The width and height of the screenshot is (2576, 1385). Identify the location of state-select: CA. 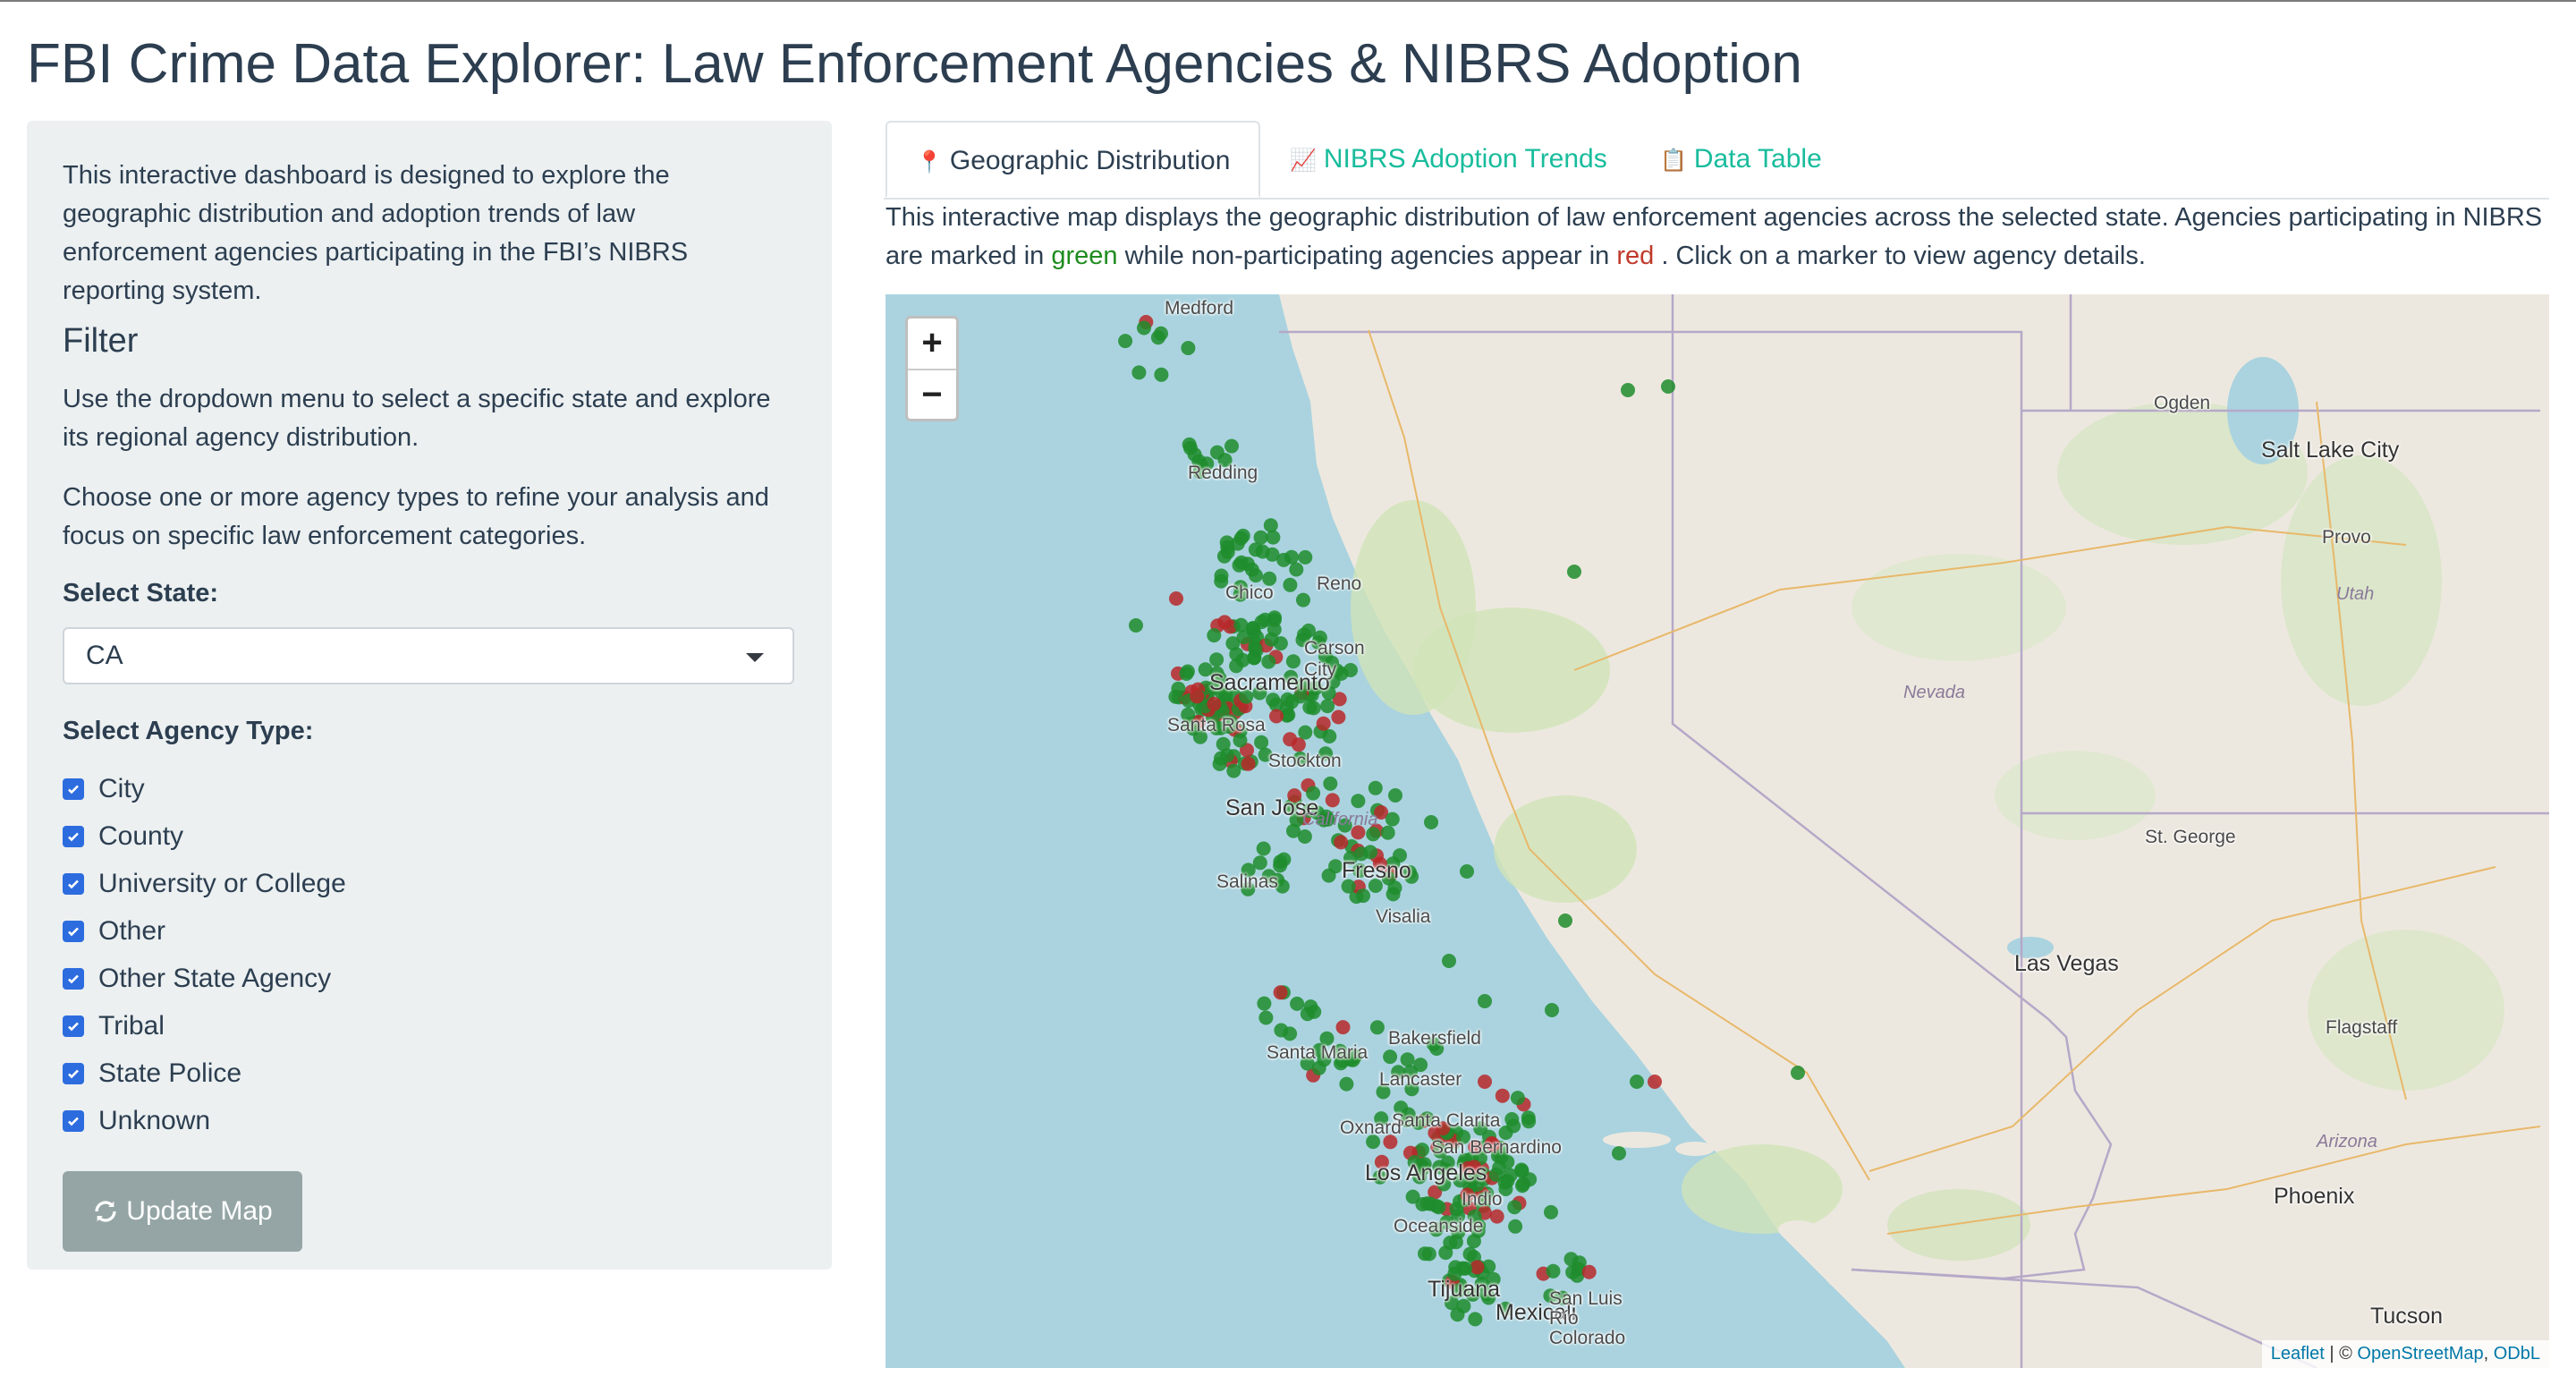
(428, 655).